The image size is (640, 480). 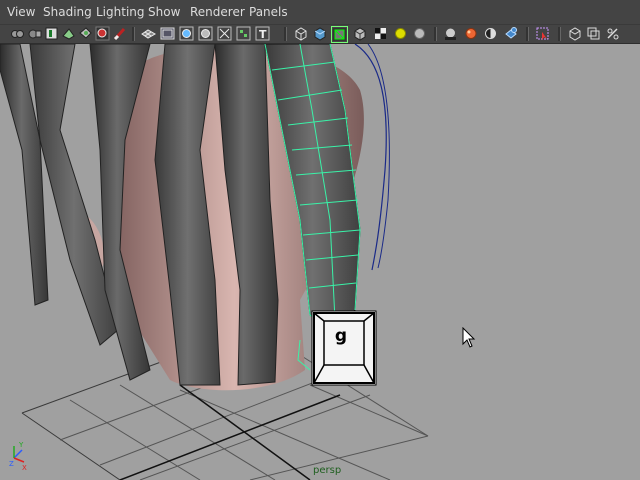 I want to click on axis-gizmo: Y Z X, so click(x=18, y=456).